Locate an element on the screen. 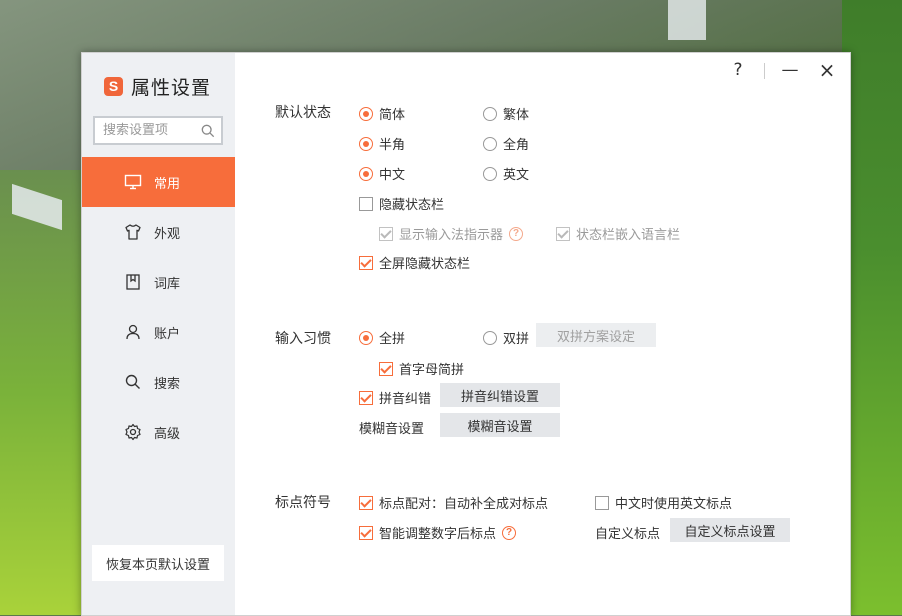 This screenshot has height=616, width=902. minimize-button: — is located at coordinates (790, 70).